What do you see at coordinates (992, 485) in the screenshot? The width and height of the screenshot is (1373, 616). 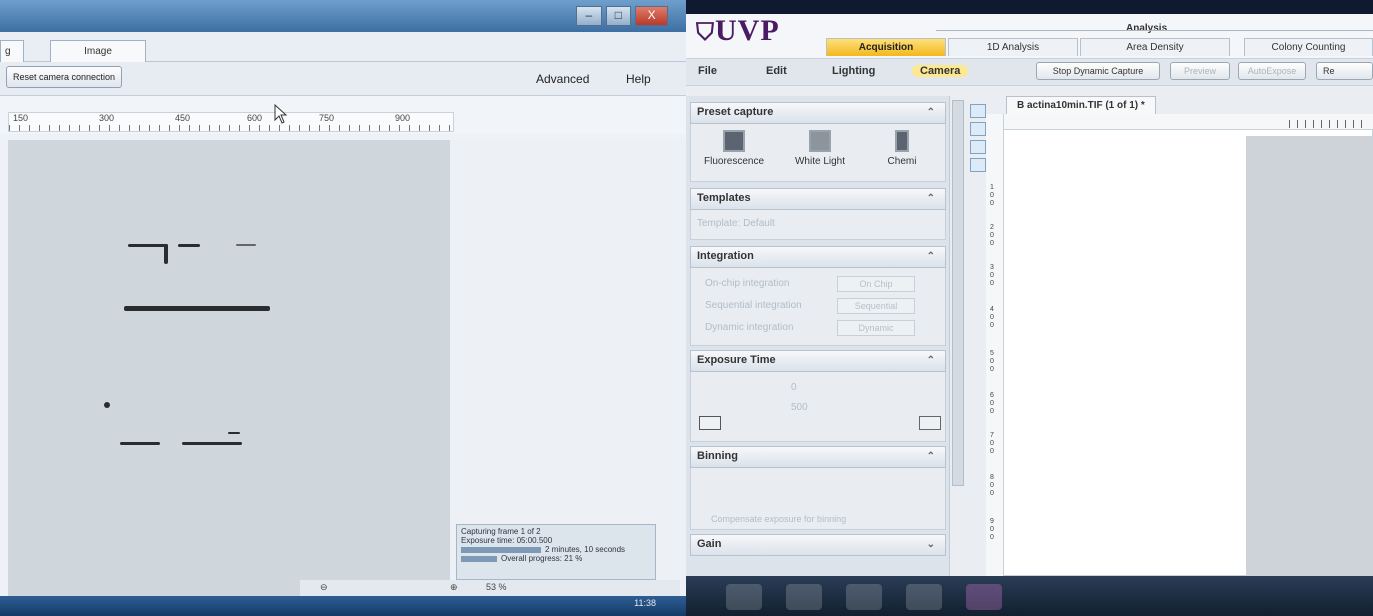 I see `vruler-label: 8 0 0` at bounding box center [992, 485].